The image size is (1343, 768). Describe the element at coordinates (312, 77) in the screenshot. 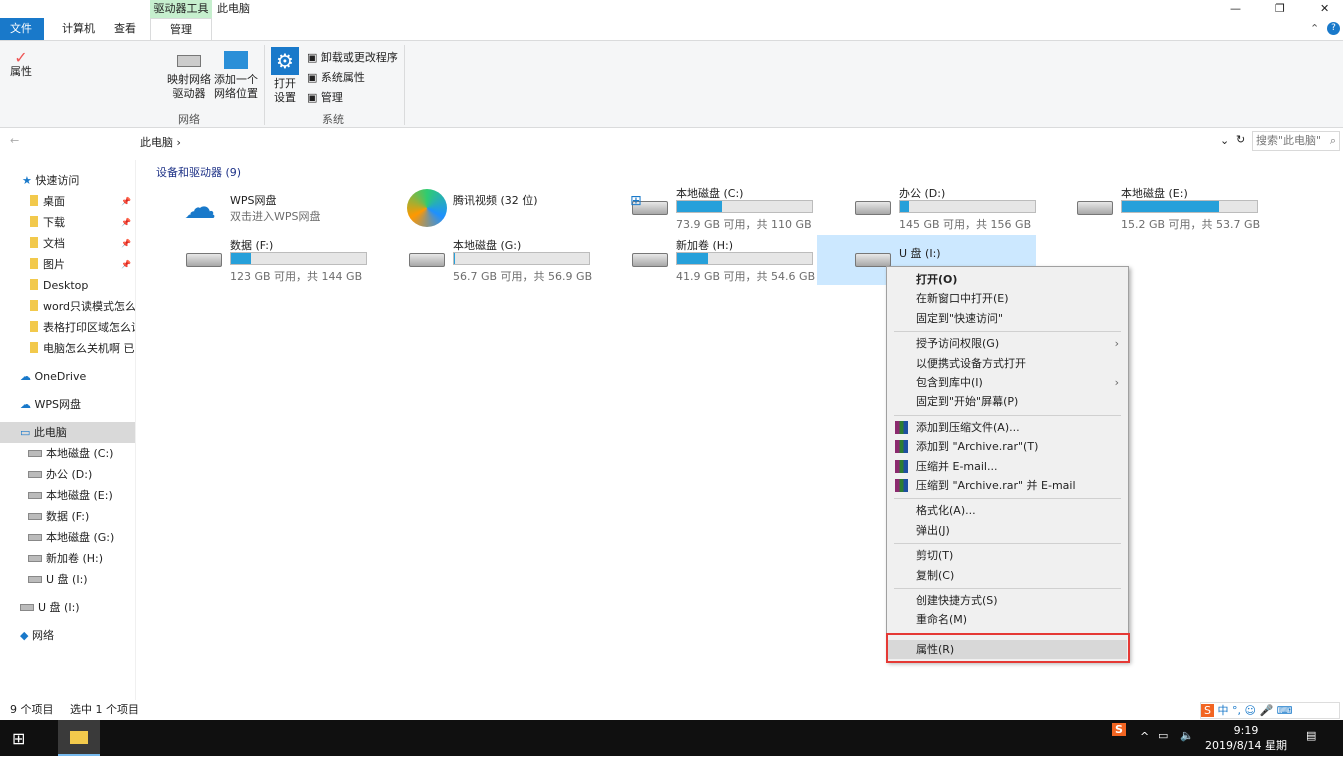

I see `system-icon: ▣` at that location.